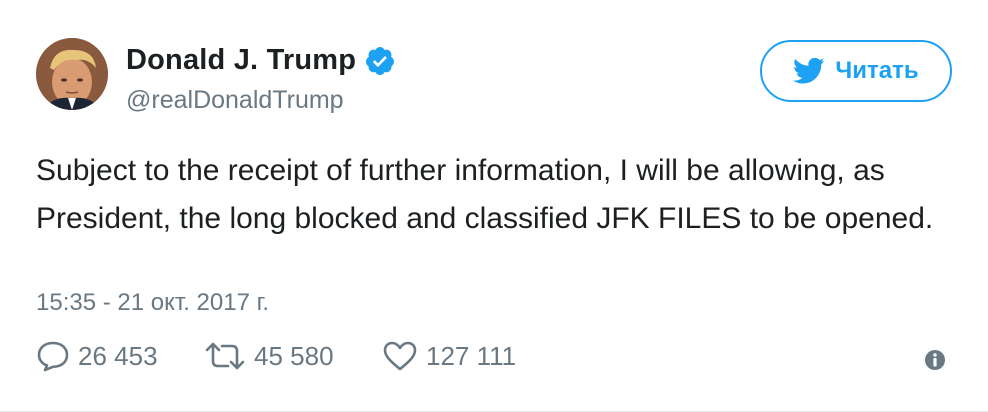 The width and height of the screenshot is (988, 412). I want to click on retweet-icon, so click(225, 356).